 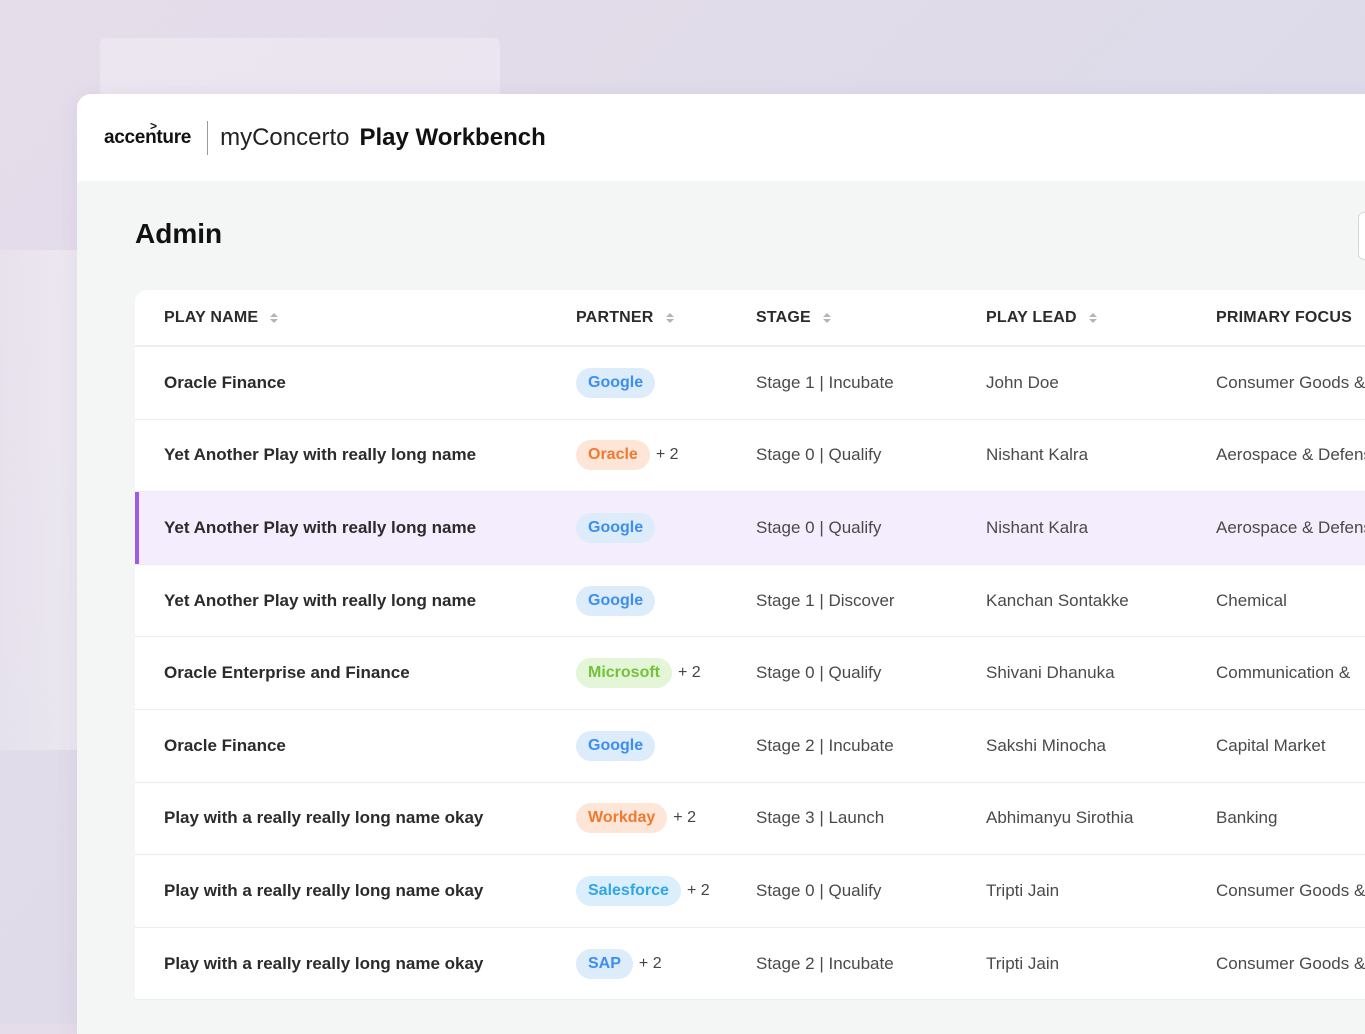 I want to click on stage-cell: Stage 1 | Incubate, so click(x=825, y=383).